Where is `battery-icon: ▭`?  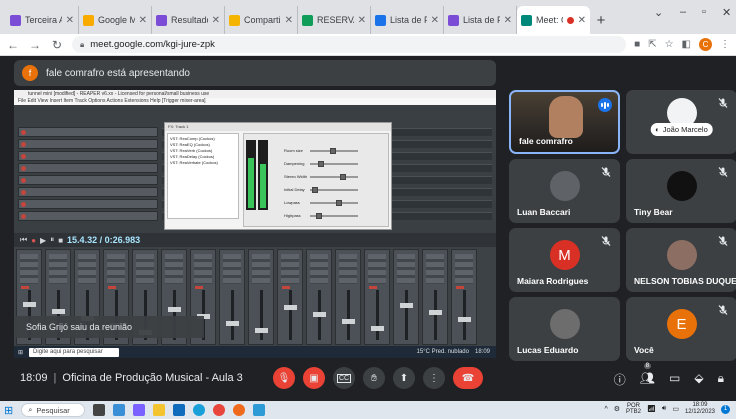 battery-icon: ▭ is located at coordinates (675, 409).